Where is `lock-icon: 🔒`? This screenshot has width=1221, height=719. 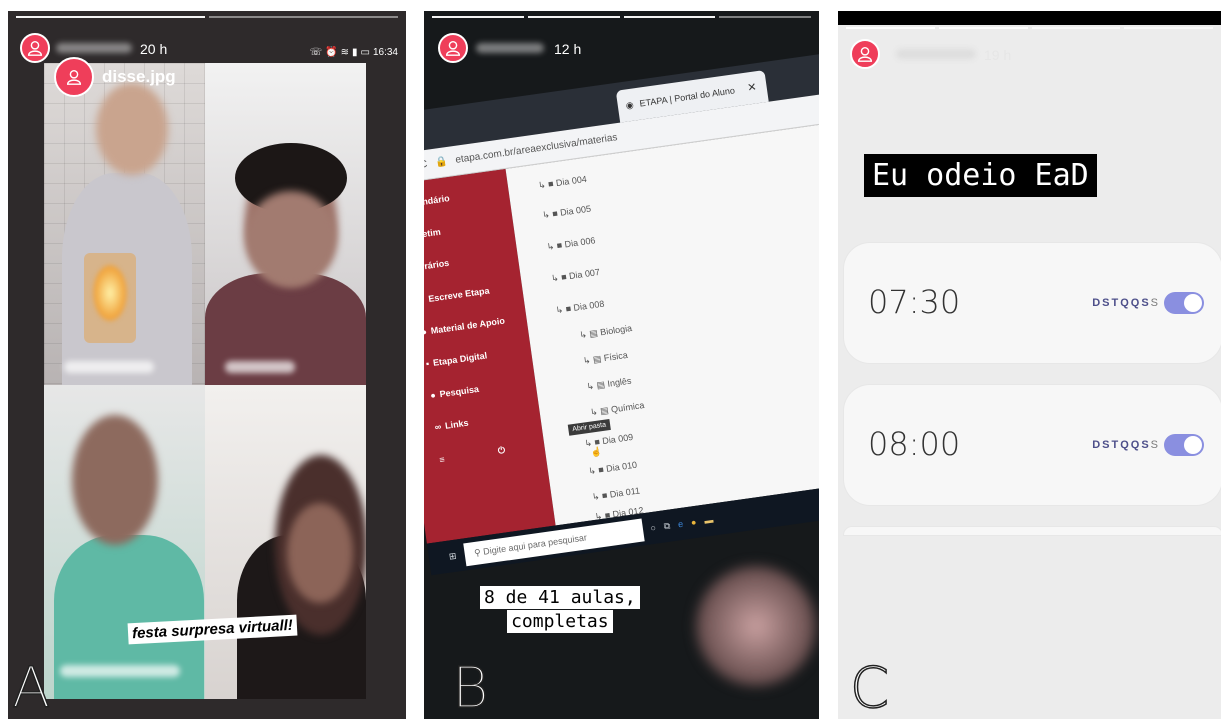 lock-icon: 🔒 is located at coordinates (441, 162).